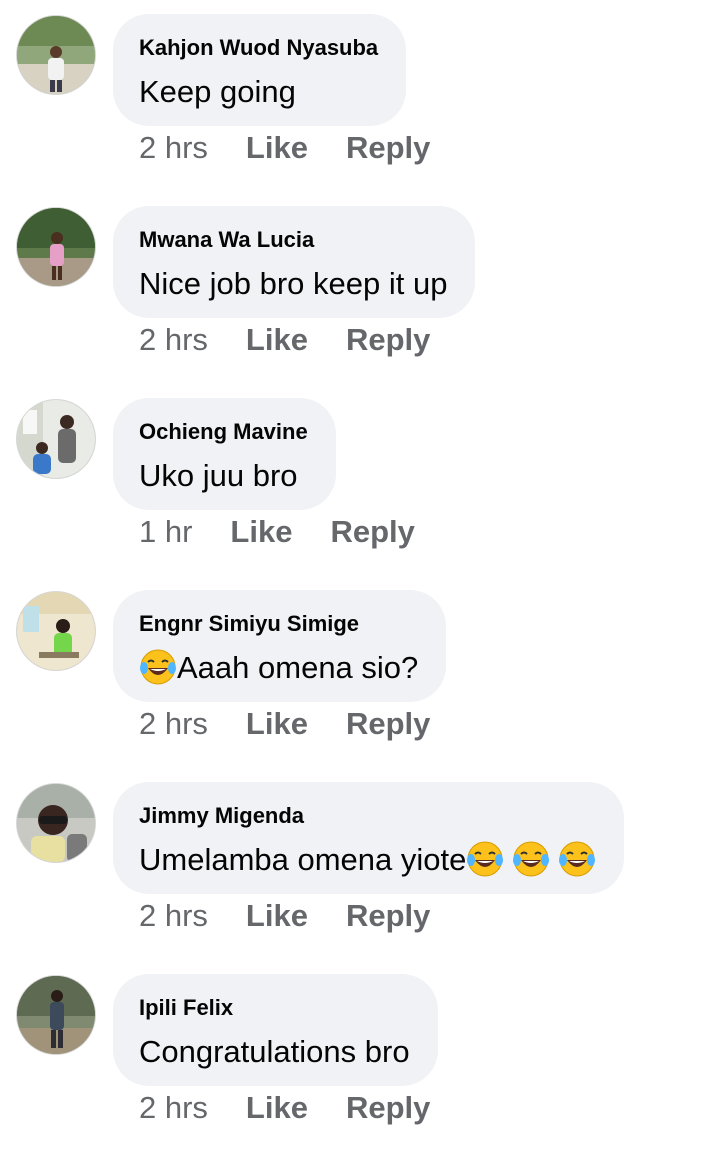 This screenshot has width=720, height=1152. I want to click on comment-timestamp: 1 hr, so click(165, 531).